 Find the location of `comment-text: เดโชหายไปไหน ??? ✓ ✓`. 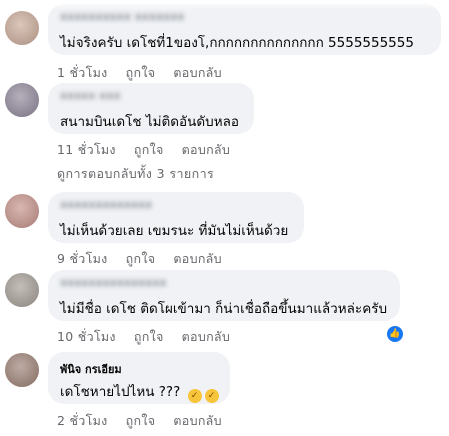

comment-text: เดโชหายไปไหน ??? ✓ ✓ is located at coordinates (139, 391).